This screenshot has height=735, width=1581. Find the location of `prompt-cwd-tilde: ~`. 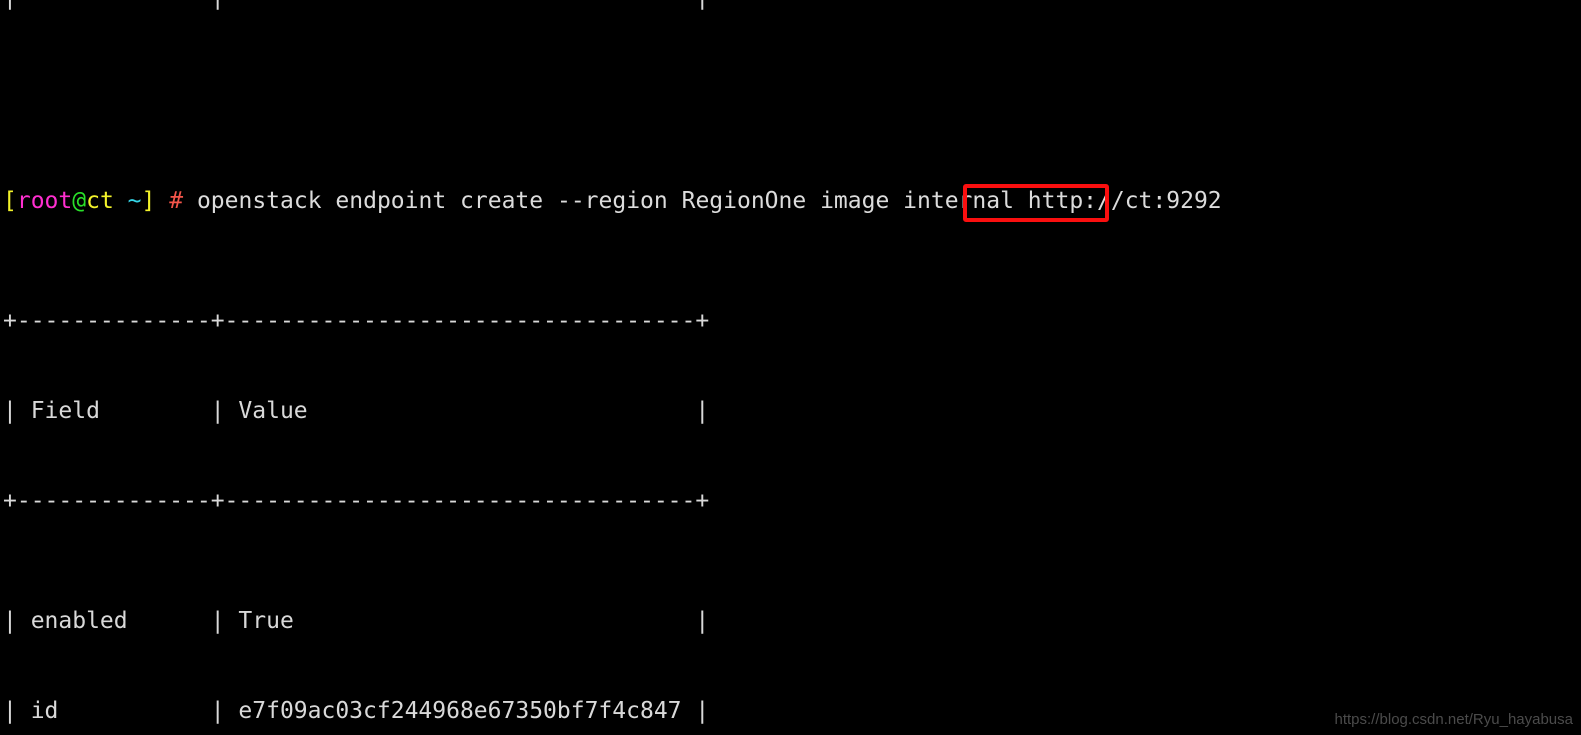

prompt-cwd-tilde: ~ is located at coordinates (127, 201).